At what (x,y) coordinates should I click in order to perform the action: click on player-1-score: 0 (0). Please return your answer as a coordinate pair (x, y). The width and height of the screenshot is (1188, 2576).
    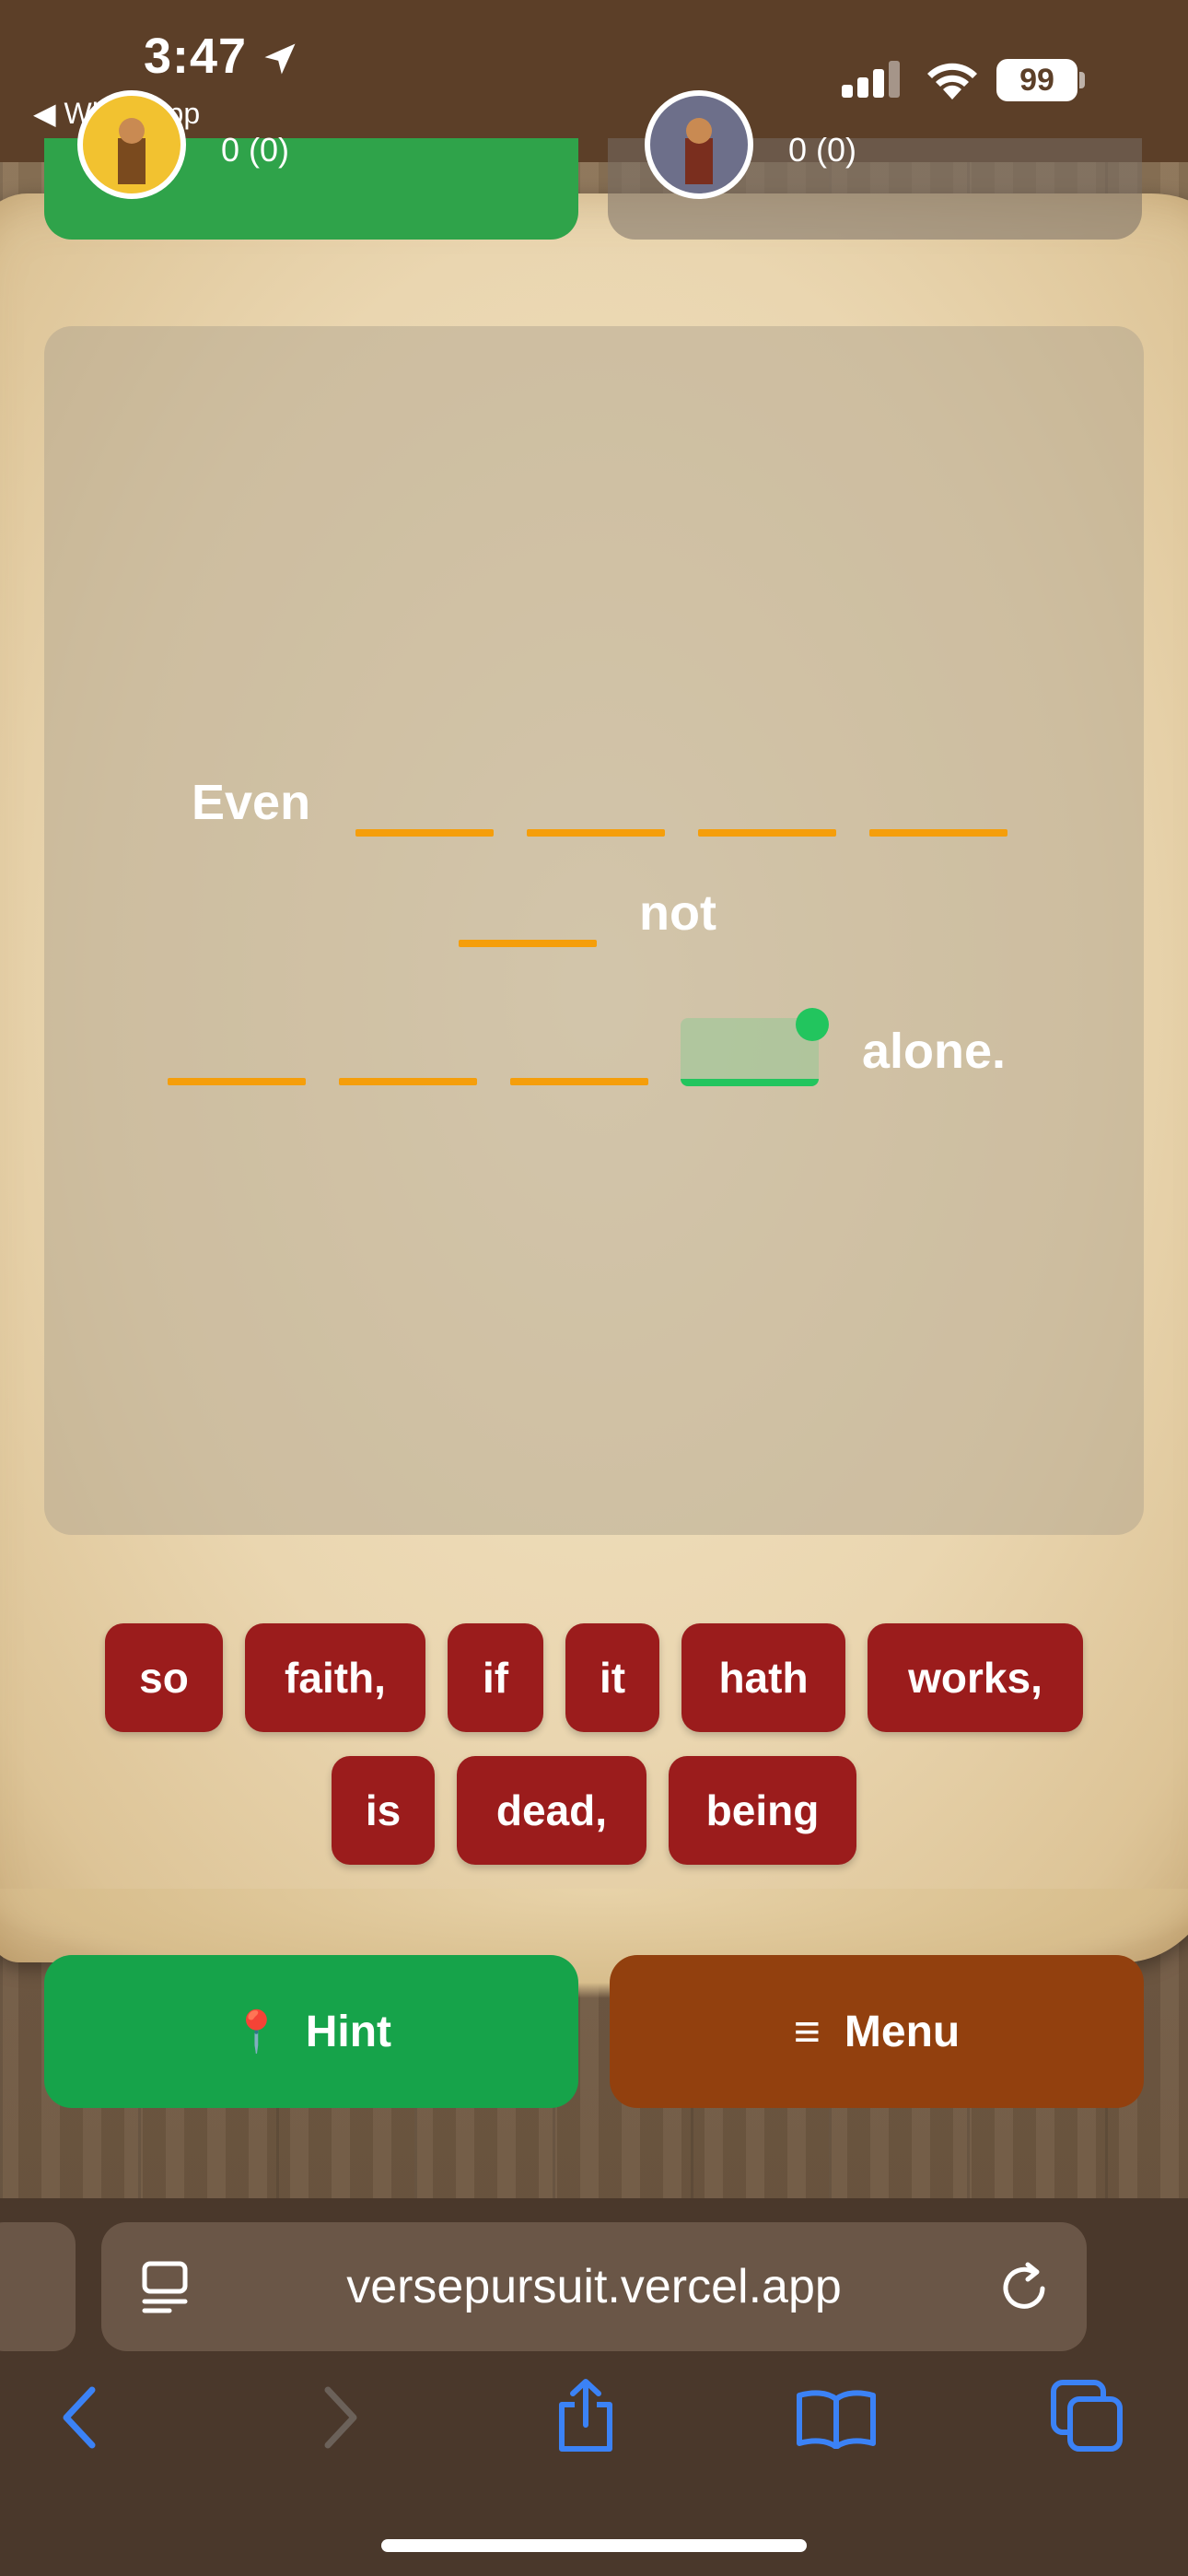
    Looking at the image, I should click on (256, 150).